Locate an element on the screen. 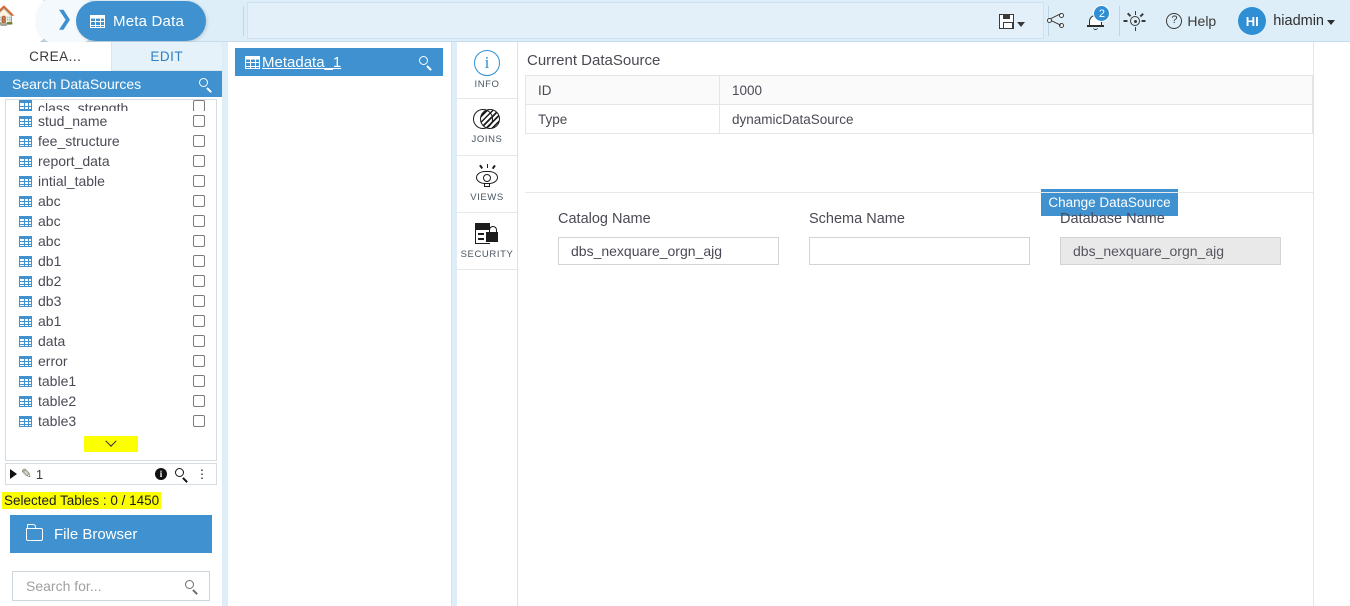 The width and height of the screenshot is (1350, 606). notifications-button: 2 is located at coordinates (1095, 21).